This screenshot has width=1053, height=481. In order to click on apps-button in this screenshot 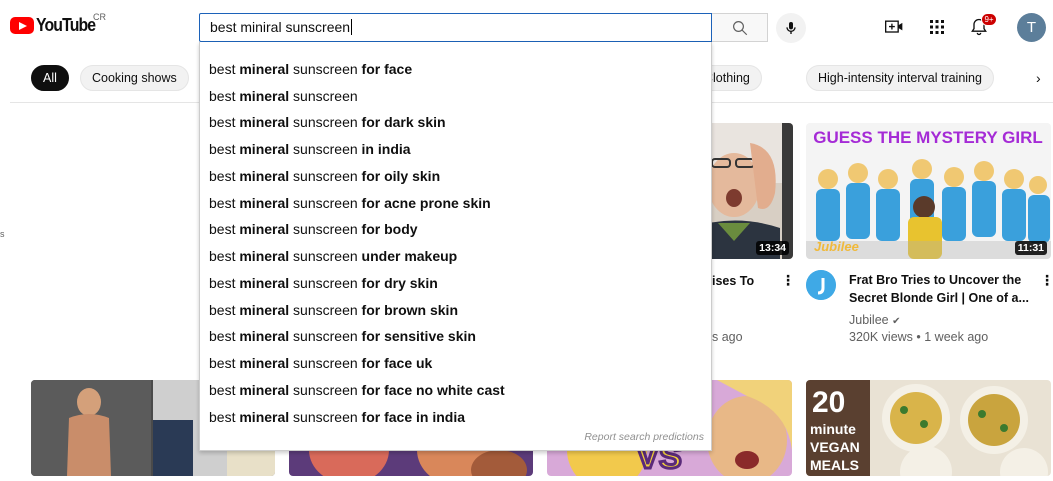, I will do `click(937, 27)`.